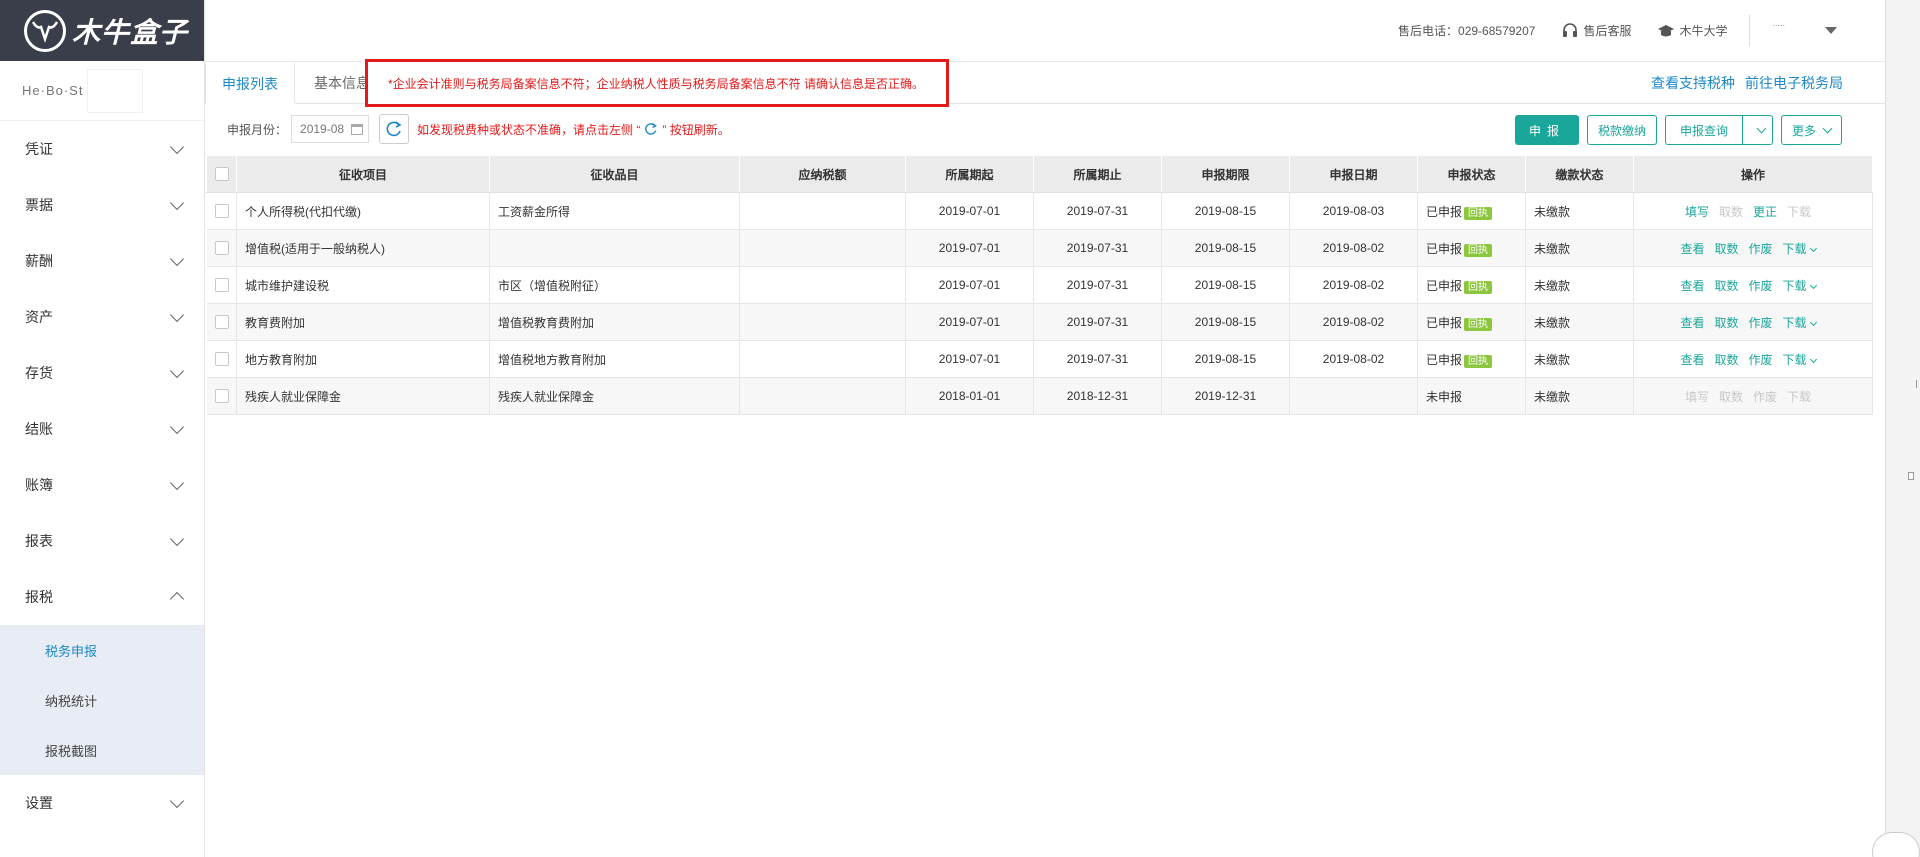 The image size is (1920, 857). I want to click on cell-sub: 增值税教育费附加, so click(614, 322).